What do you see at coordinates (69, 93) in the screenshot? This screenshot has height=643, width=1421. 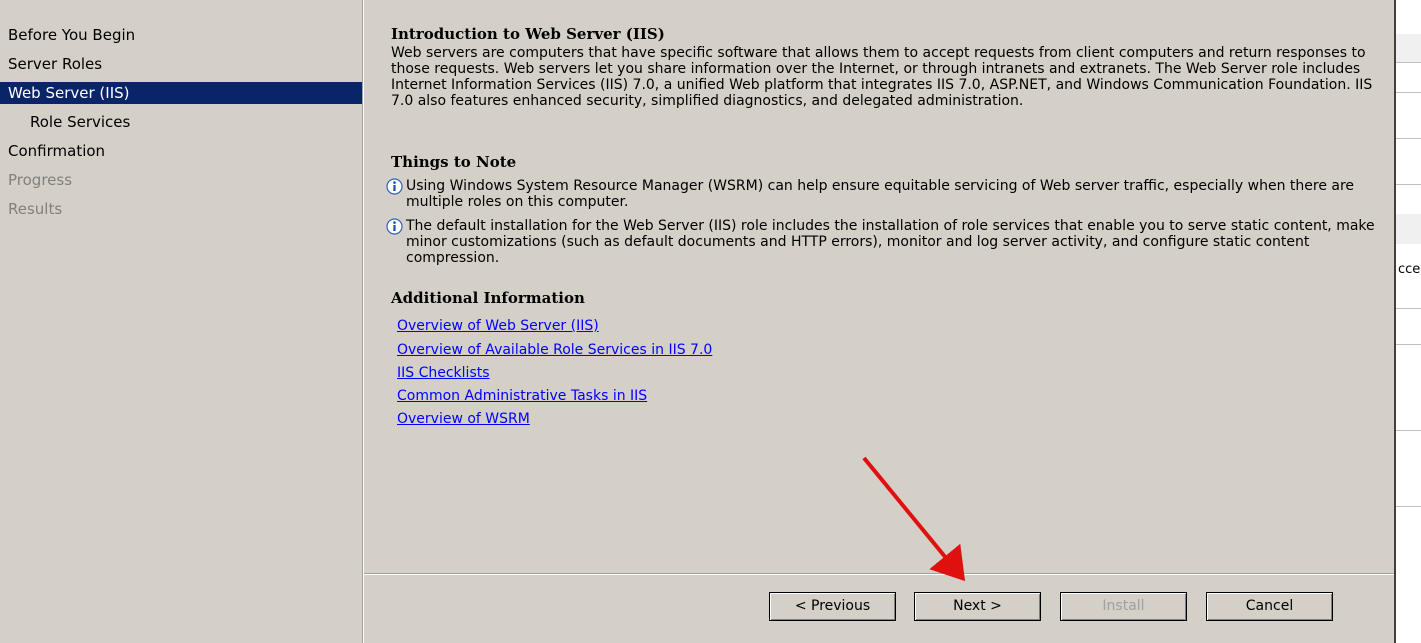 I see `nav-item-label: Web Server (IIS)` at bounding box center [69, 93].